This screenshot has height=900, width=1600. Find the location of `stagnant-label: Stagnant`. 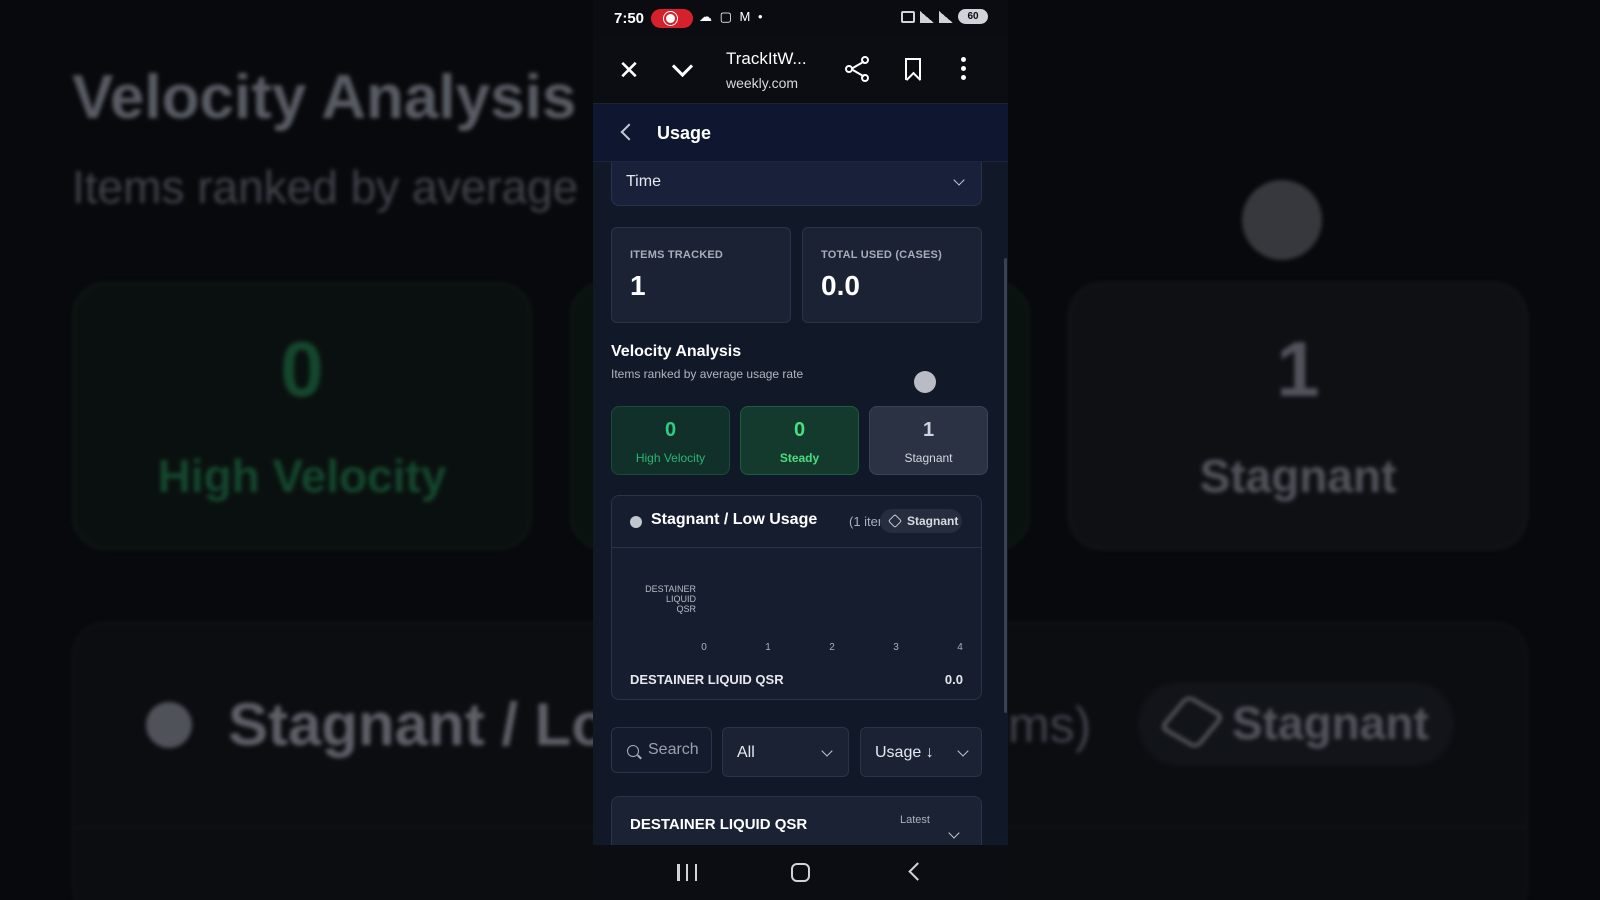

stagnant-label: Stagnant is located at coordinates (928, 458).